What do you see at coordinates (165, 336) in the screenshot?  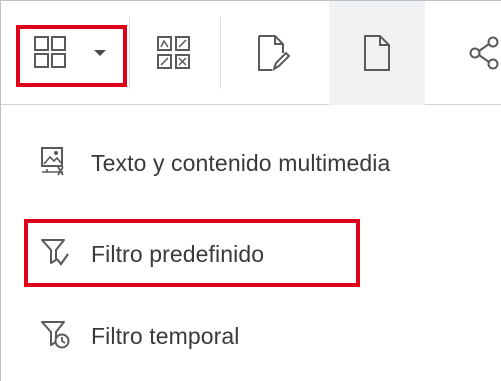 I see `menu-item-label: Filtro temporal` at bounding box center [165, 336].